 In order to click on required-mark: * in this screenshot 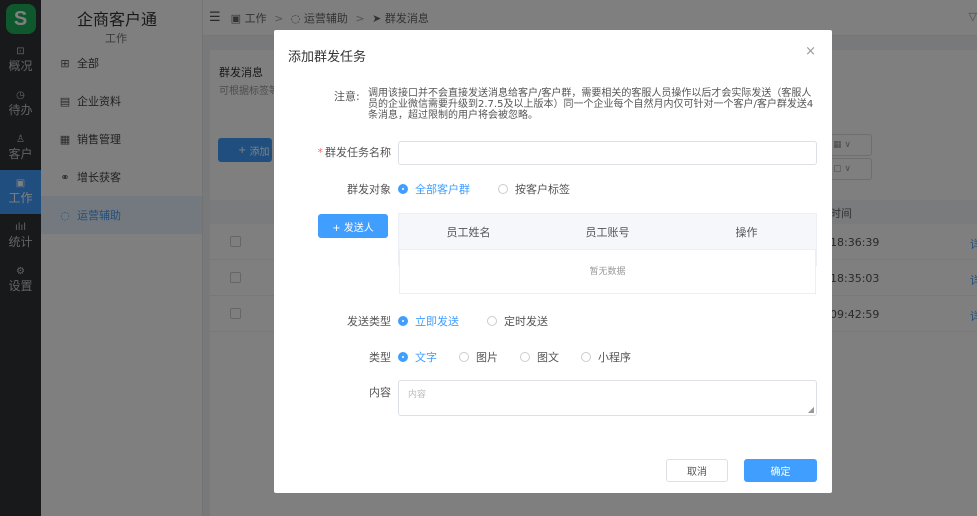, I will do `click(320, 152)`.